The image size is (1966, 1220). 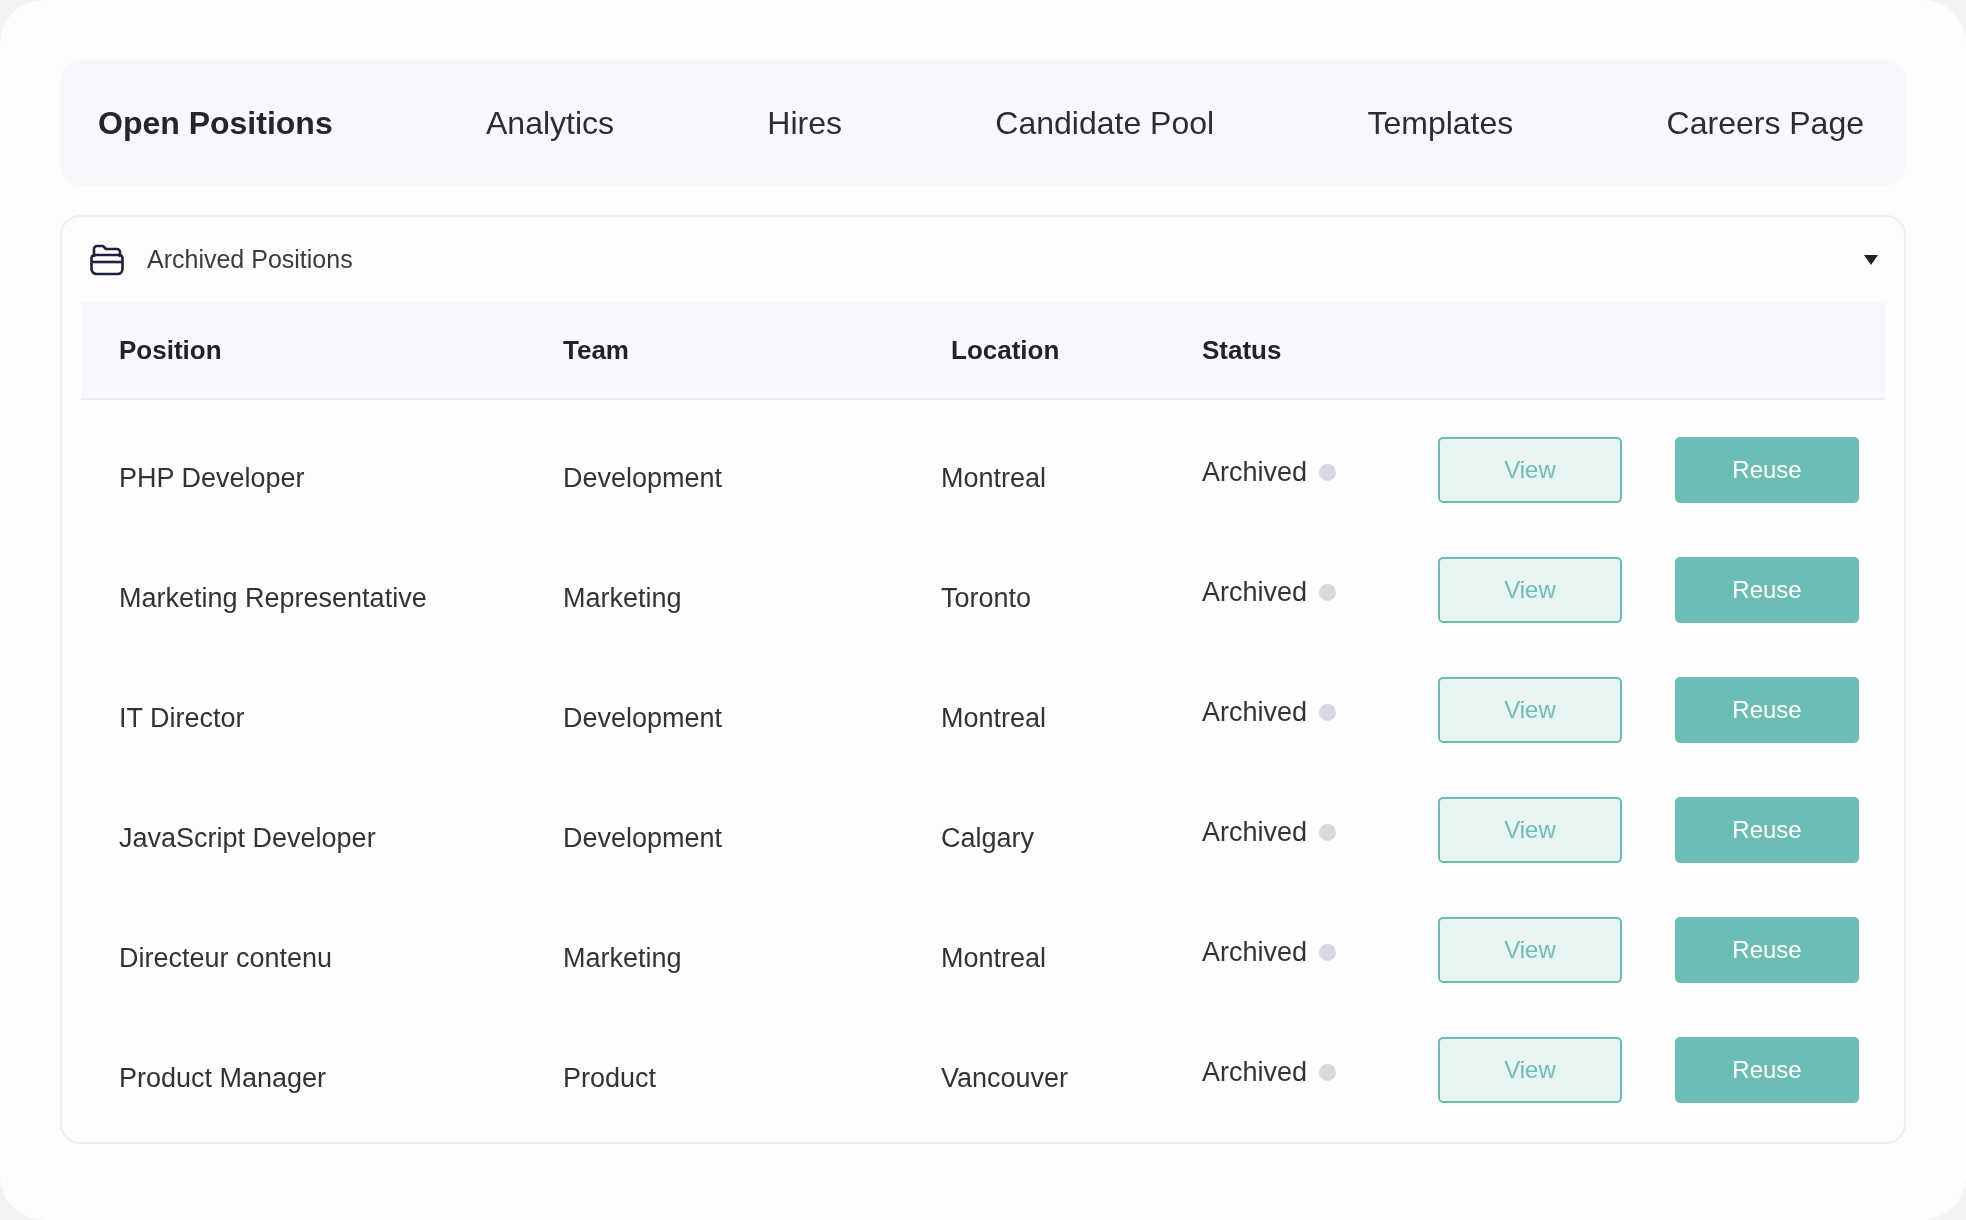 I want to click on table-cell-text: JavaScript Developer, so click(x=248, y=837).